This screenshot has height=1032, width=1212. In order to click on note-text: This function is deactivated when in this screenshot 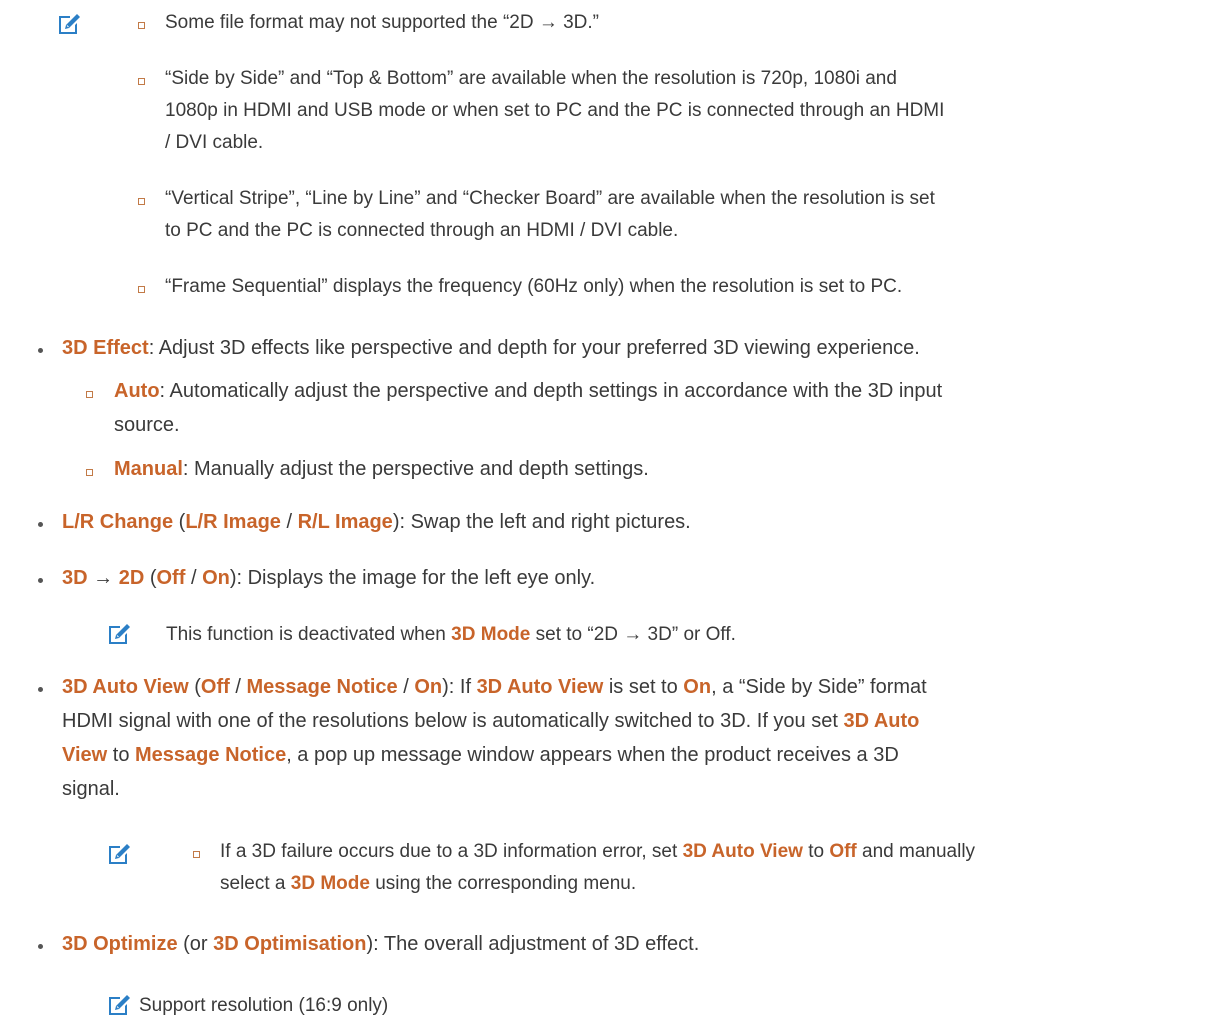, I will do `click(309, 634)`.